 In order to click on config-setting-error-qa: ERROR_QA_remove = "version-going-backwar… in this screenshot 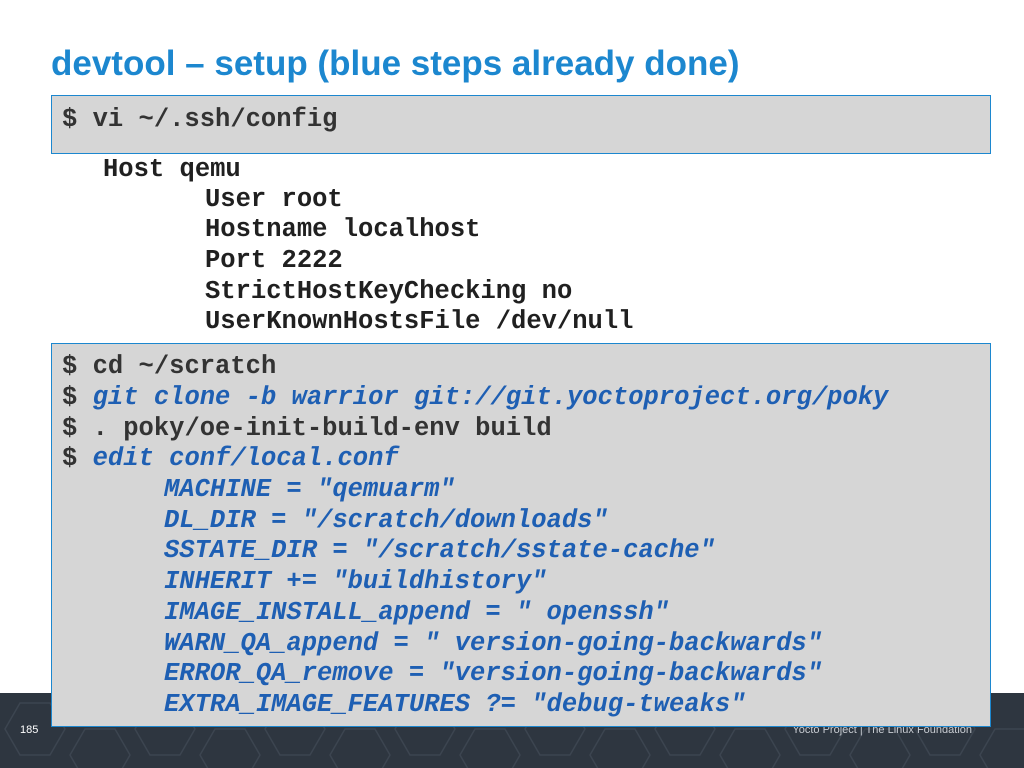, I will do `click(493, 673)`.